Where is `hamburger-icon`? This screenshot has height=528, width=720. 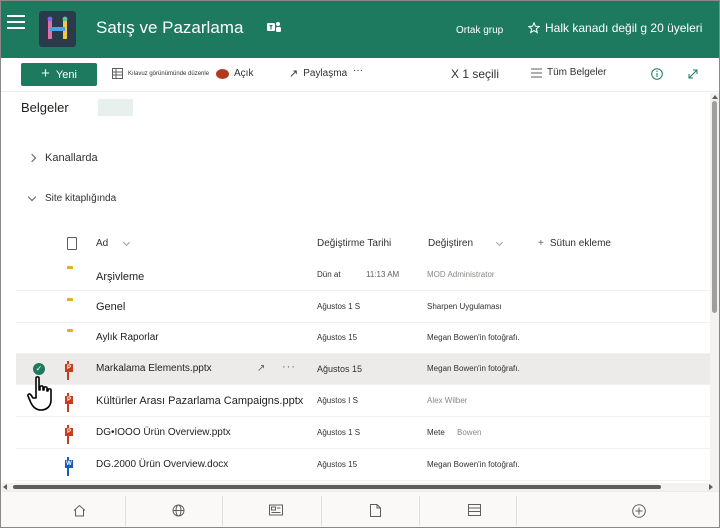
hamburger-icon is located at coordinates (16, 23).